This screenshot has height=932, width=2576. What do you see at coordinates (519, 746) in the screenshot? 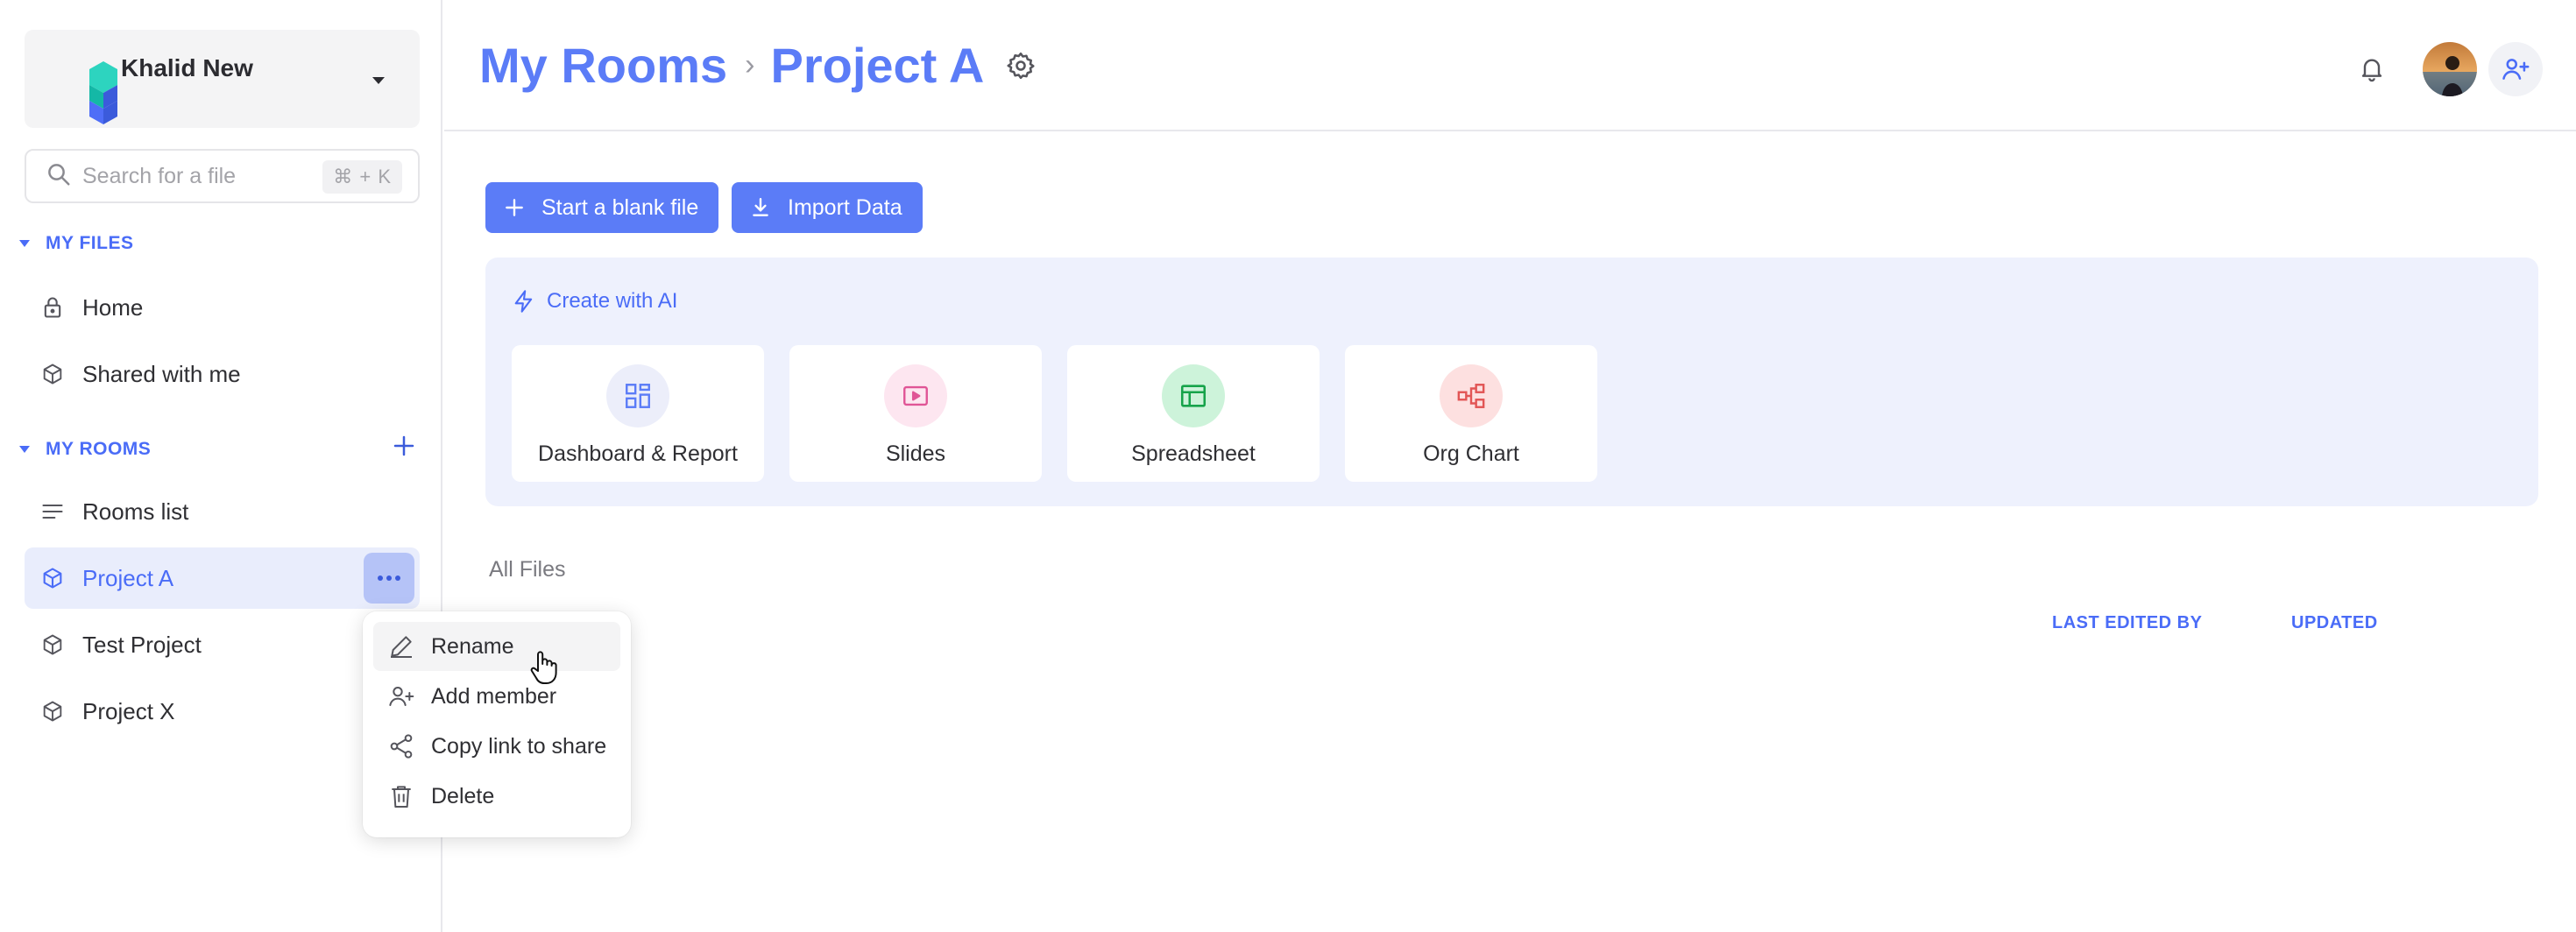
I see `menu-item-label: Copy link to share` at bounding box center [519, 746].